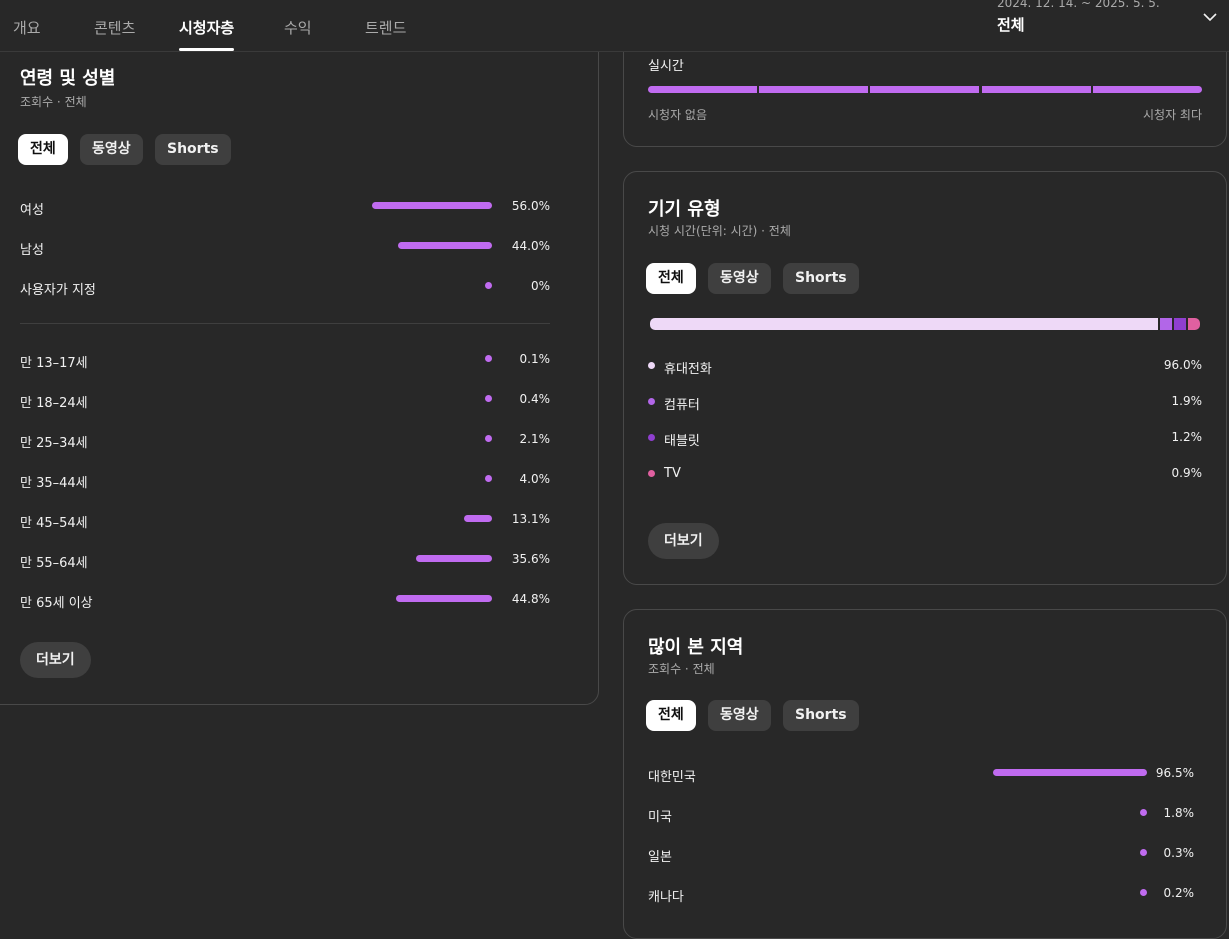 This screenshot has width=1229, height=939. What do you see at coordinates (535, 359) in the screenshot?
I see `age-row-value: 0.1%` at bounding box center [535, 359].